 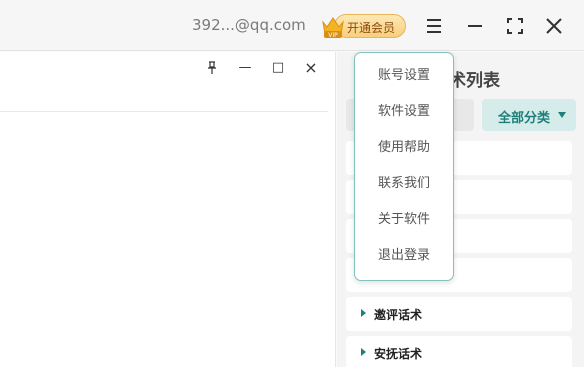 What do you see at coordinates (404, 148) in the screenshot?
I see `menu-item-help: 使用帮助` at bounding box center [404, 148].